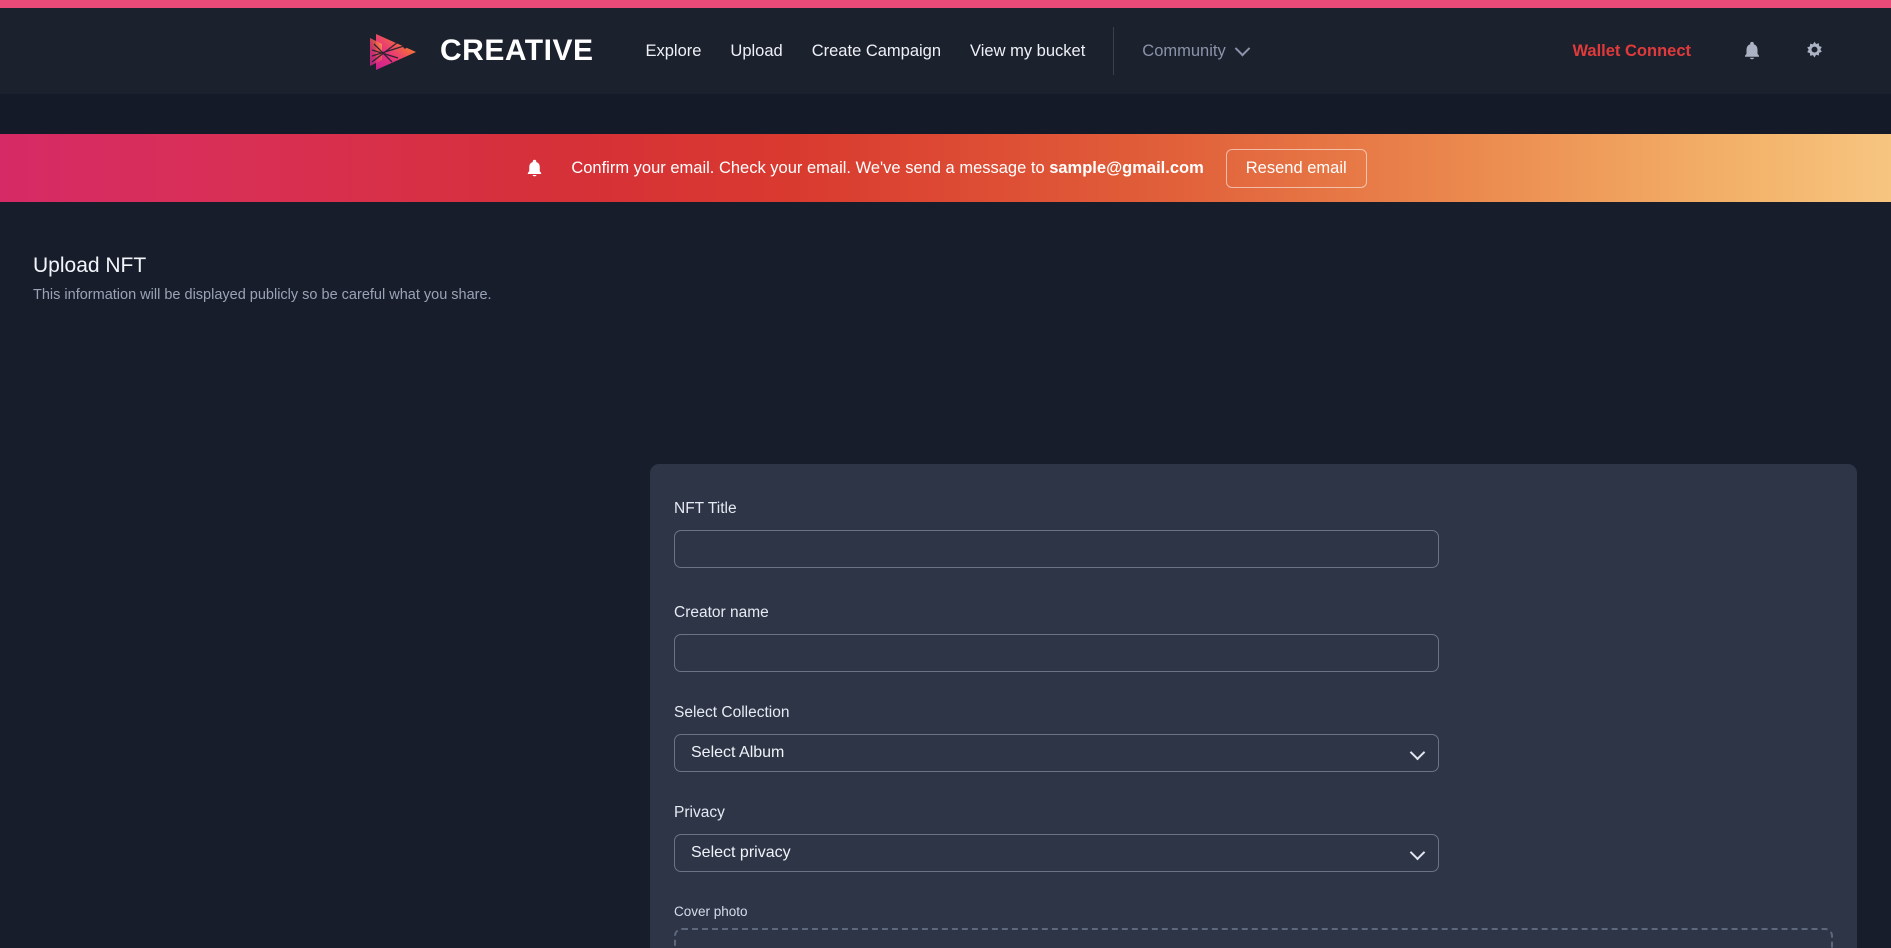 The width and height of the screenshot is (1891, 948). I want to click on brand-name: CREATIVE, so click(517, 50).